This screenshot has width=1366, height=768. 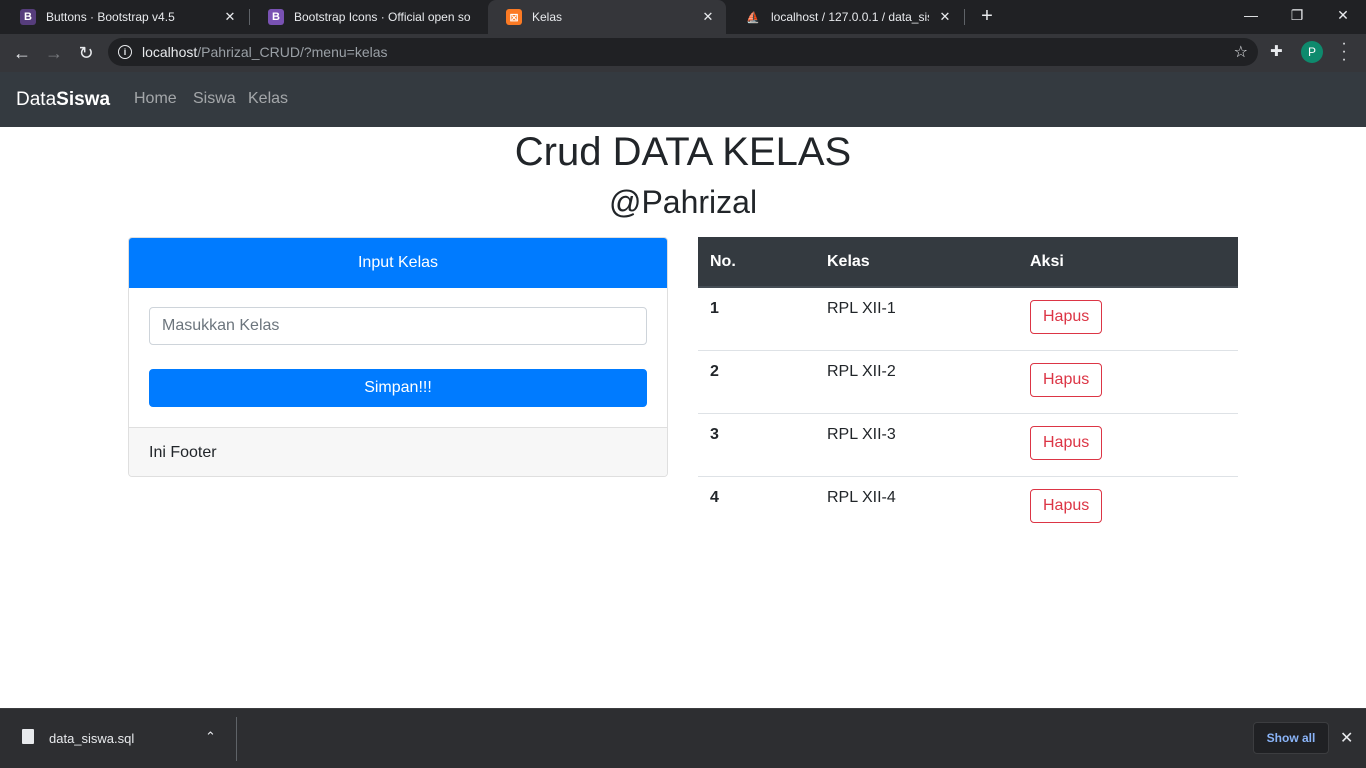 What do you see at coordinates (850, 17) in the screenshot?
I see `tab-title: localhost / 127.0.0.1 / data_siswa` at bounding box center [850, 17].